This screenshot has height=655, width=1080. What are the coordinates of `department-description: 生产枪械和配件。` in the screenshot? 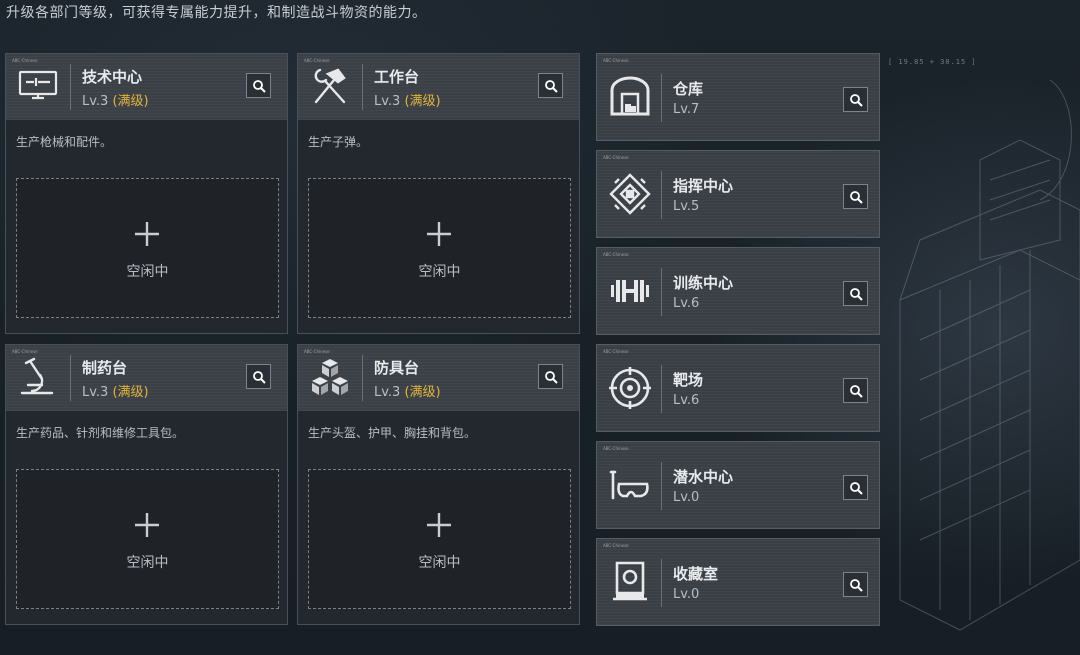 It's located at (64, 142).